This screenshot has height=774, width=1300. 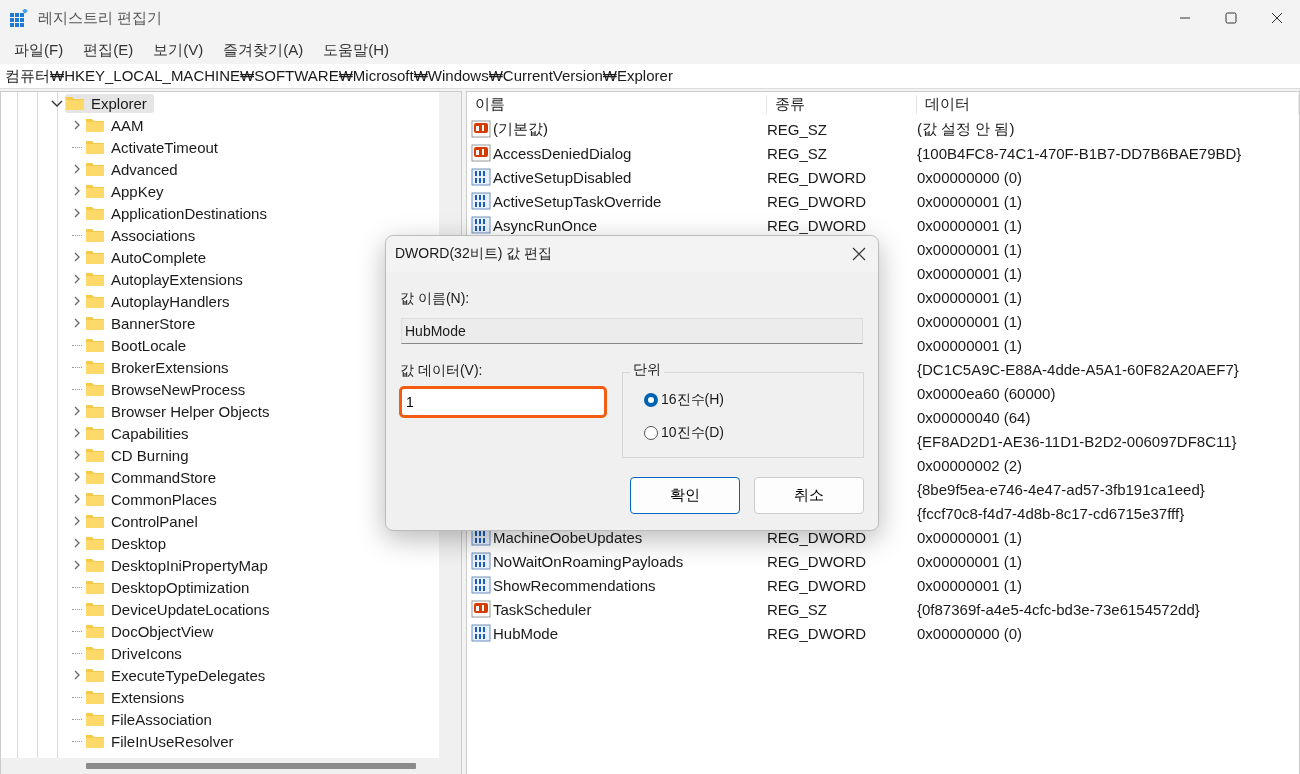 I want to click on value-data: {100B4FC8-74C1-470F-B1B7-DD7B6BAE79BD}, so click(x=1079, y=153).